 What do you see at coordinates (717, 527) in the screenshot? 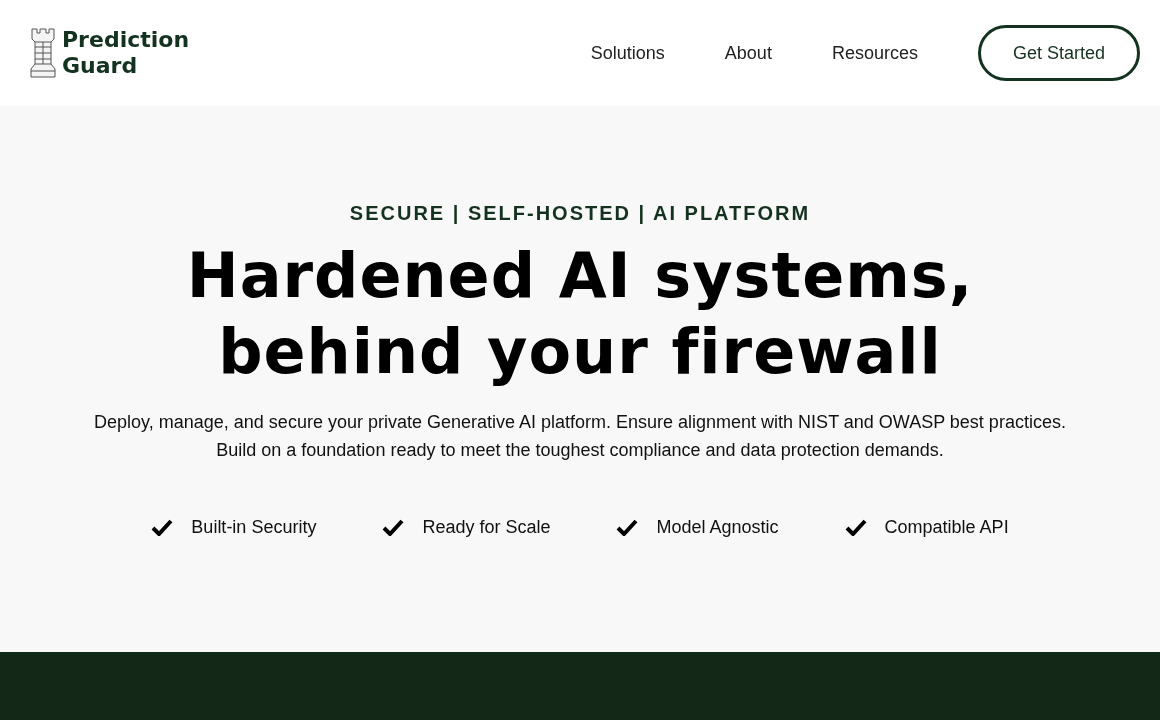
I see `feature-label: Model Agnostic` at bounding box center [717, 527].